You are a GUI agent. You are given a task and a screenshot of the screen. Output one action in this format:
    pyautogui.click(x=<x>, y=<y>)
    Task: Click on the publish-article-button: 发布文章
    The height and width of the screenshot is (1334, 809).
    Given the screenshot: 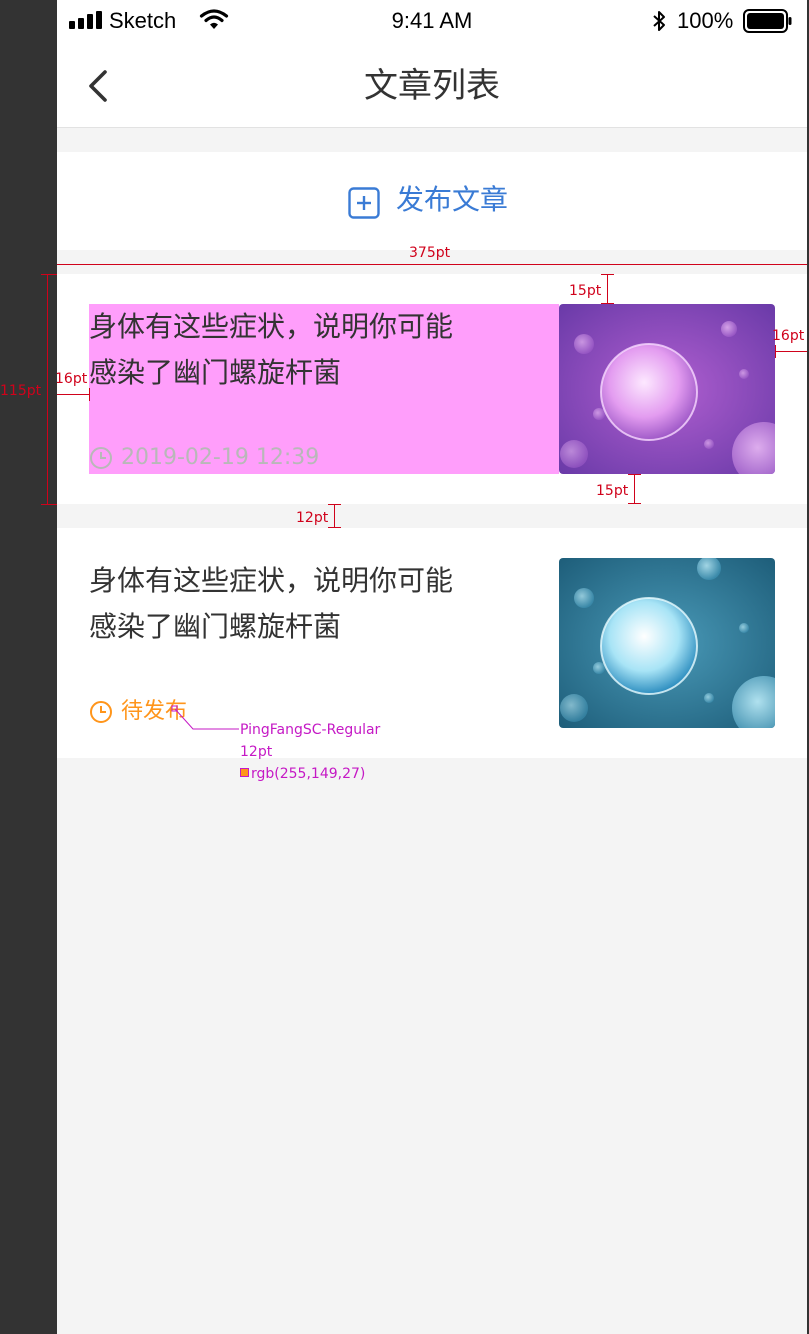 What is the action you would take?
    pyautogui.click(x=432, y=201)
    